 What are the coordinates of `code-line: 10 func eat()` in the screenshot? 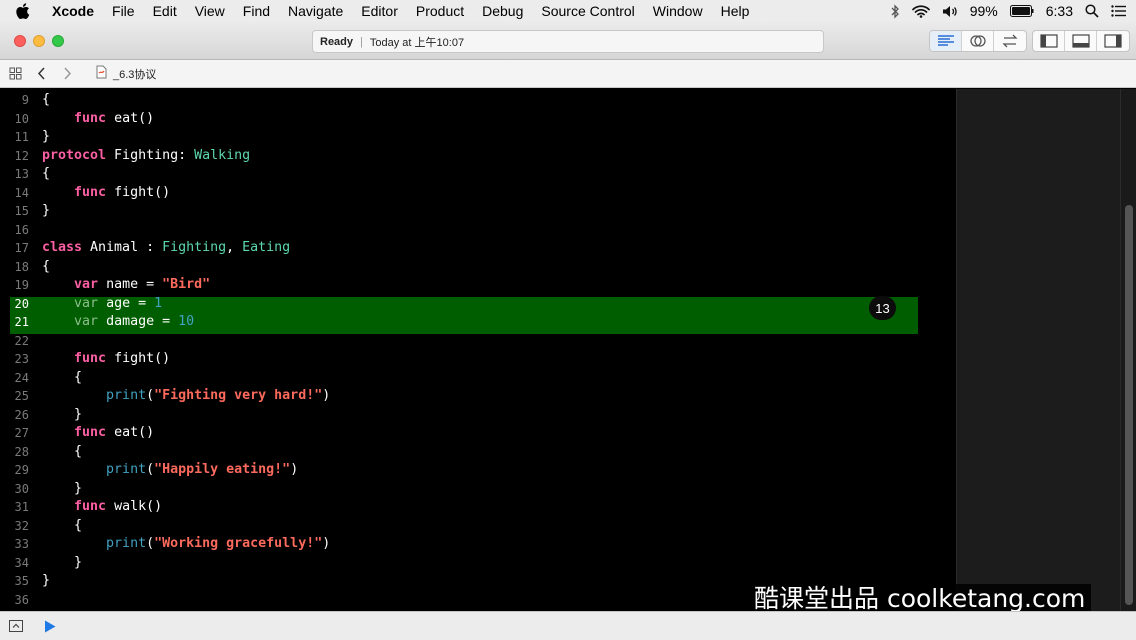 It's located at (478, 119).